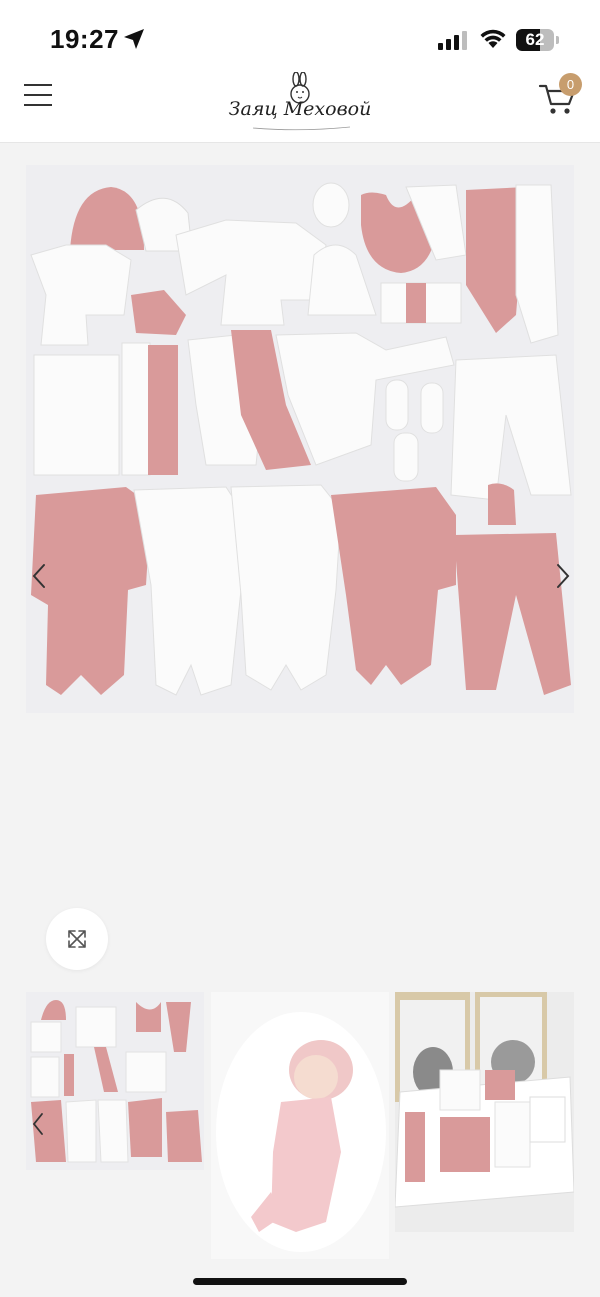  I want to click on status-bar: 19:27 62, so click(300, 35).